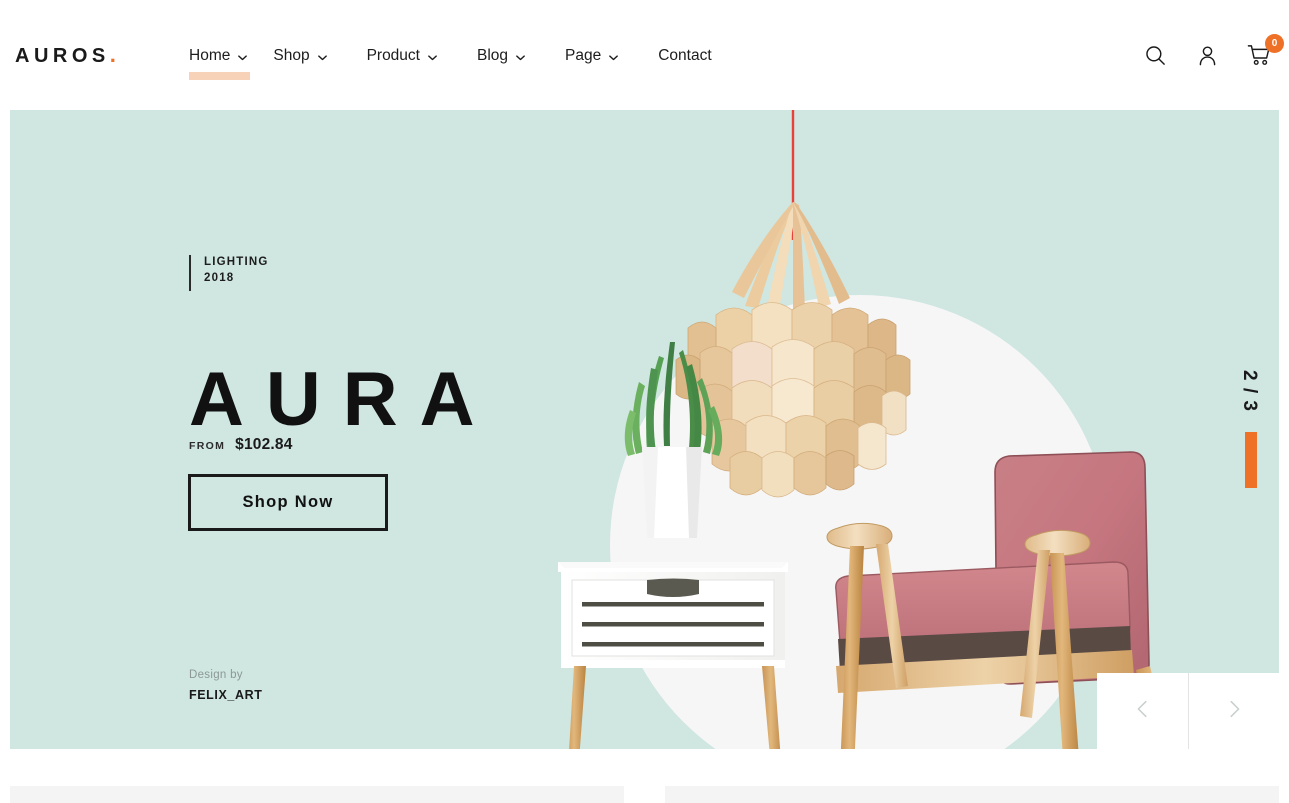  I want to click on main-navigation: Home Shop Product Blog Page Contact, so click(470, 60).